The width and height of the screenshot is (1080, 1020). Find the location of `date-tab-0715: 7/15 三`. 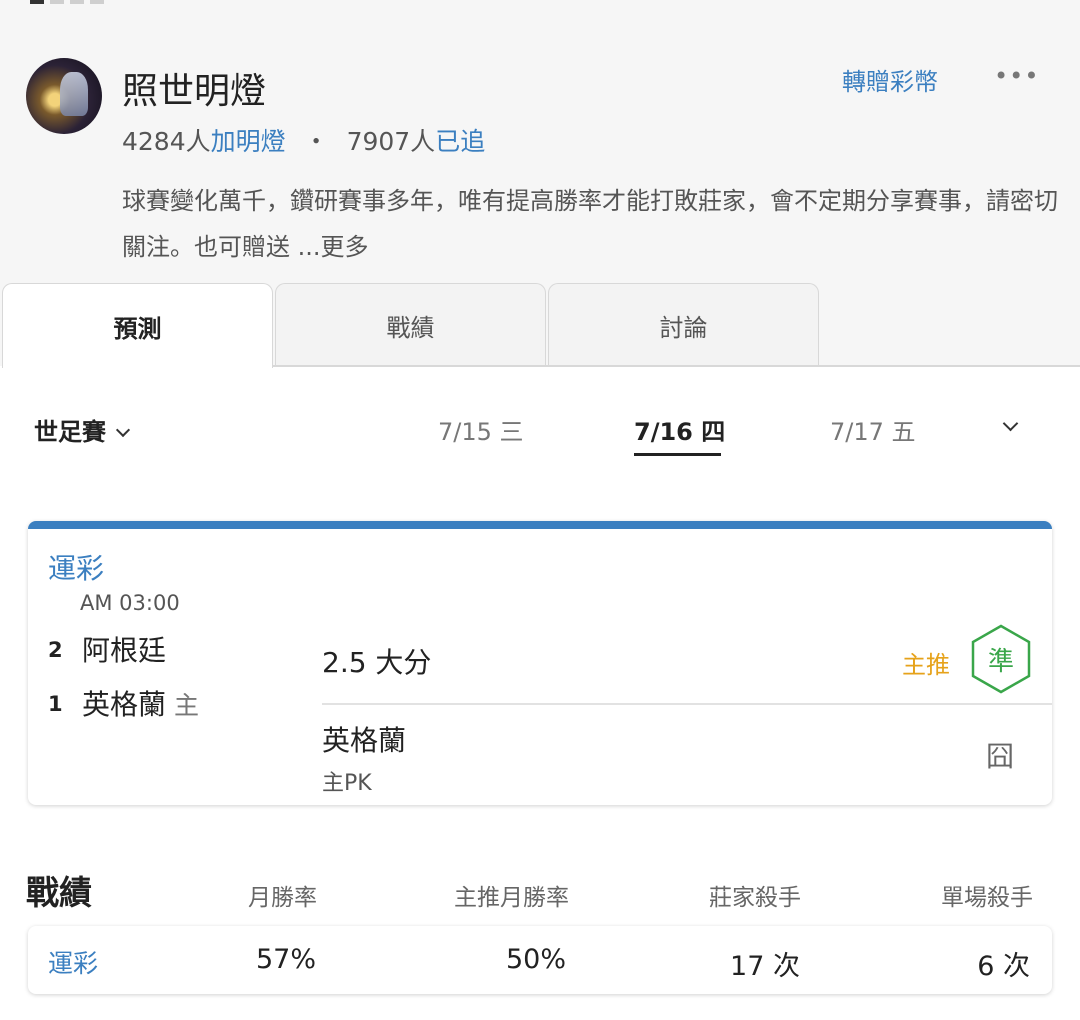

date-tab-0715: 7/15 三 is located at coordinates (481, 429).